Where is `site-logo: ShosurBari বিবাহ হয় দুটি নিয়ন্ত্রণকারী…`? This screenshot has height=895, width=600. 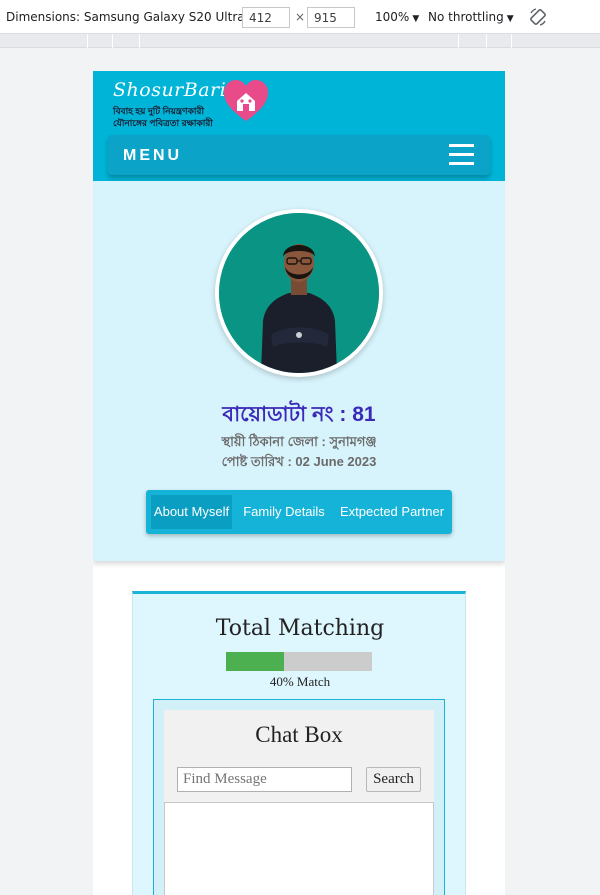
site-logo: ShosurBari বিবাহ হয় দুটি নিয়ন্ত্রণকারী… is located at coordinates (193, 102).